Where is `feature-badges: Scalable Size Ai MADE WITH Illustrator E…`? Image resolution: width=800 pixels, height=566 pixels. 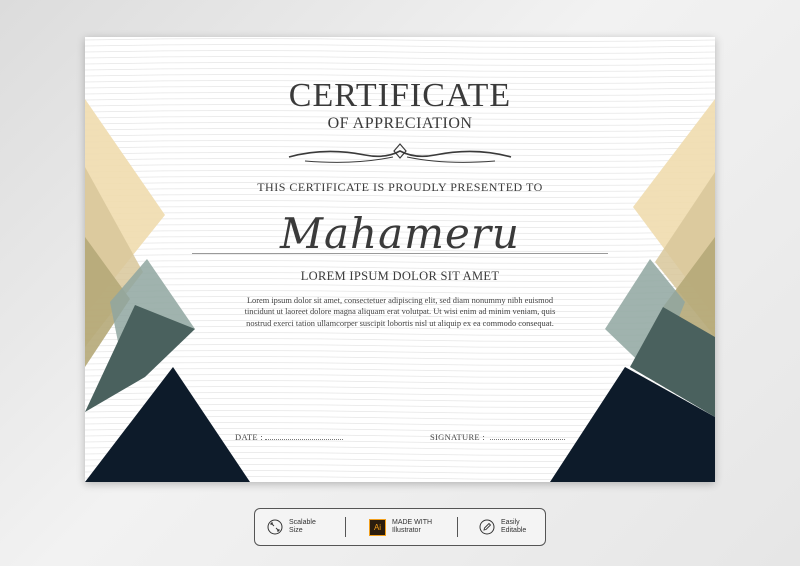
feature-badges: Scalable Size Ai MADE WITH Illustrator E… is located at coordinates (400, 527).